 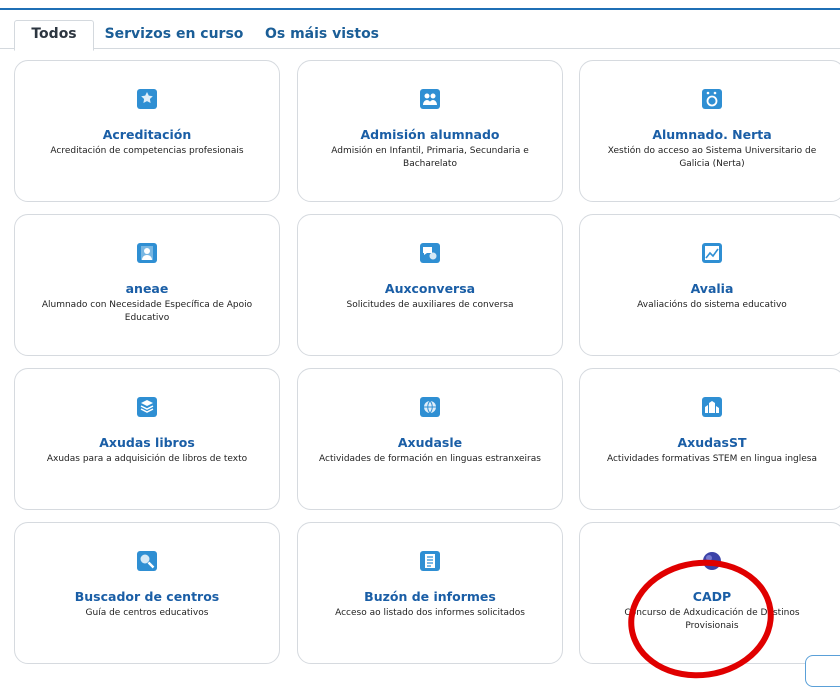 What do you see at coordinates (147, 134) in the screenshot?
I see `service-title: Acreditación` at bounding box center [147, 134].